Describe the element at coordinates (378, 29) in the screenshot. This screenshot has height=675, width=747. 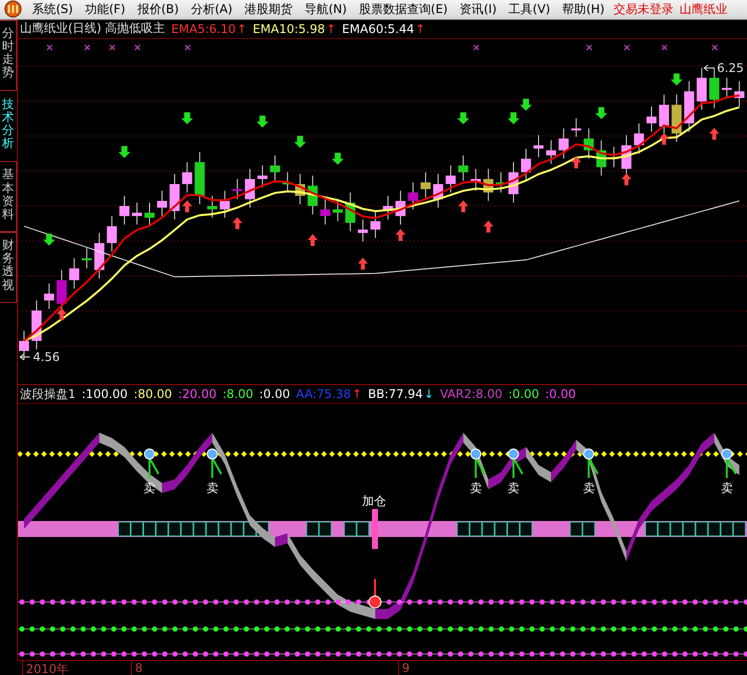
I see `indicator-value: EMA60:5.44` at that location.